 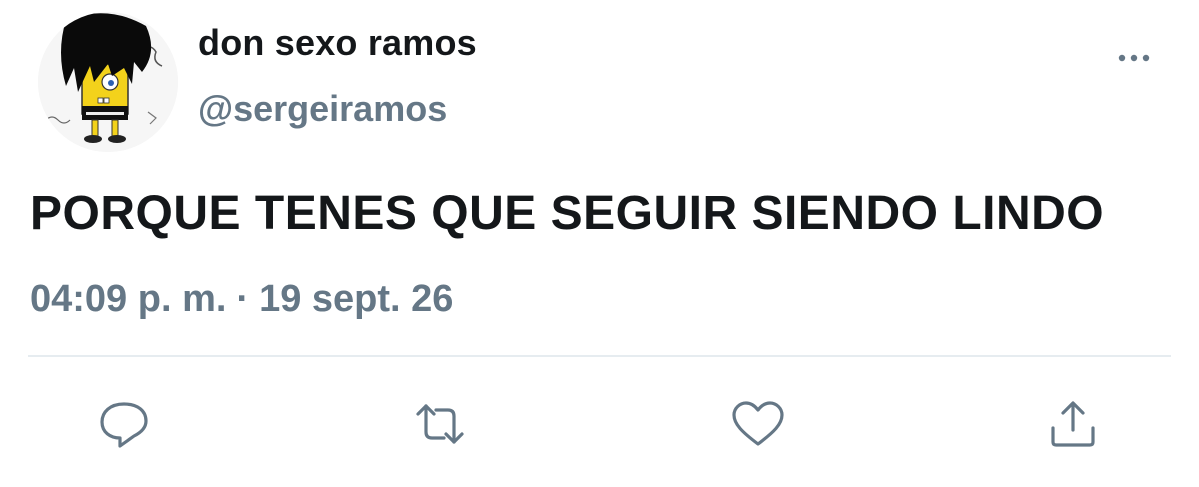 I want to click on heart-icon, so click(x=758, y=423).